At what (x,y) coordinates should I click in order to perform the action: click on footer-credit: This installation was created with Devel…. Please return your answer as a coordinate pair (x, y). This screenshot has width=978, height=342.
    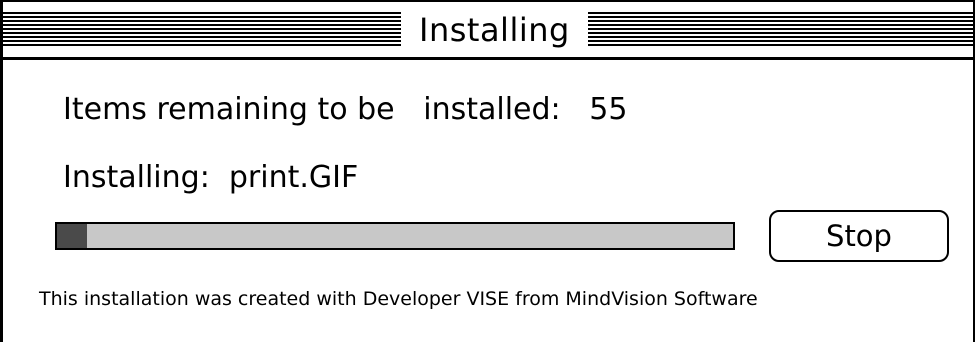
    Looking at the image, I should click on (398, 299).